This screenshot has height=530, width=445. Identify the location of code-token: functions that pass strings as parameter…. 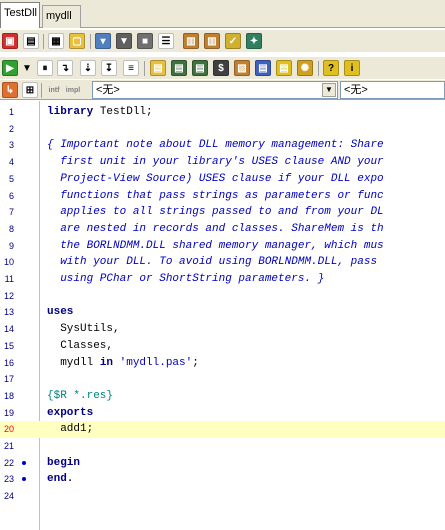
(215, 195).